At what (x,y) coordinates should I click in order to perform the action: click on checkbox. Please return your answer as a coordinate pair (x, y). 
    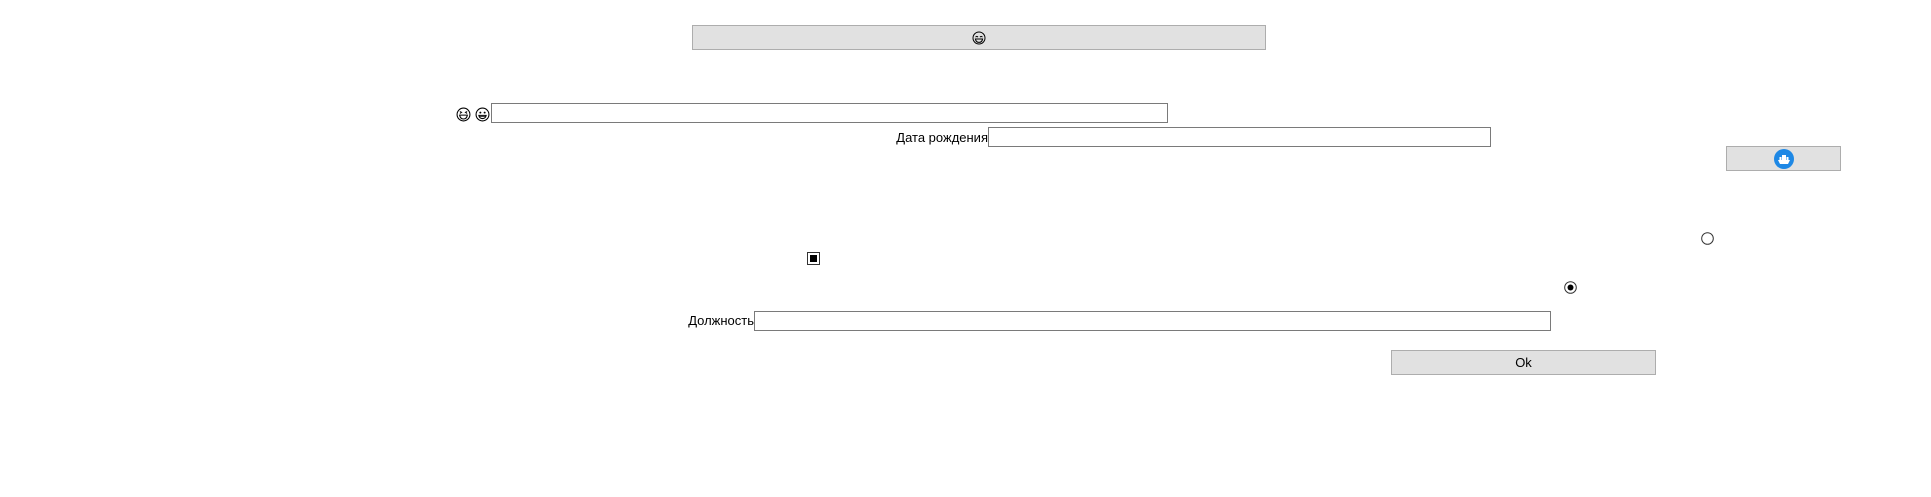
    Looking at the image, I should click on (813, 258).